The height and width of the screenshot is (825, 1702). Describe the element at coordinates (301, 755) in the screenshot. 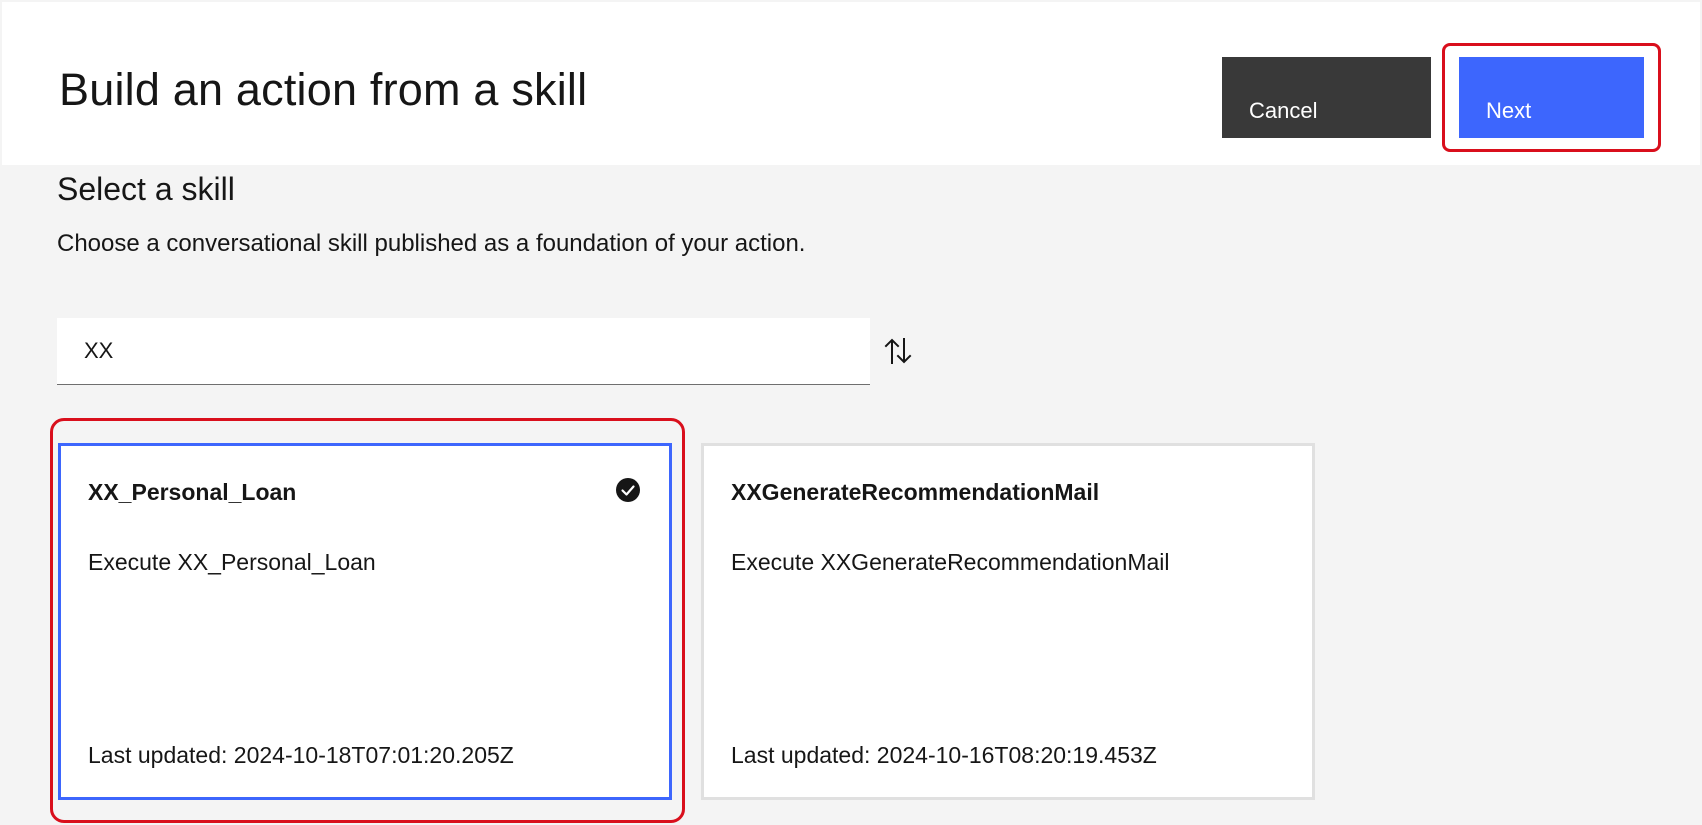

I see `skill-card-last-updated: Last updated: 2024-10-18T07:01:20.205Z` at that location.